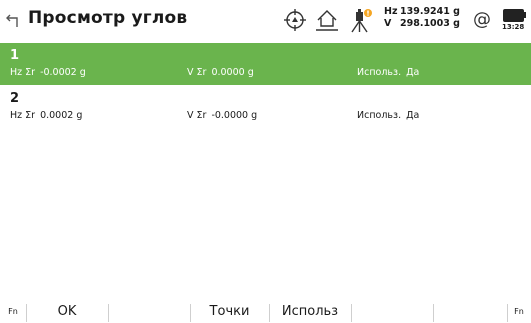 This screenshot has width=531, height=323. Describe the element at coordinates (295, 20) in the screenshot. I see `target-prism-icon` at that location.